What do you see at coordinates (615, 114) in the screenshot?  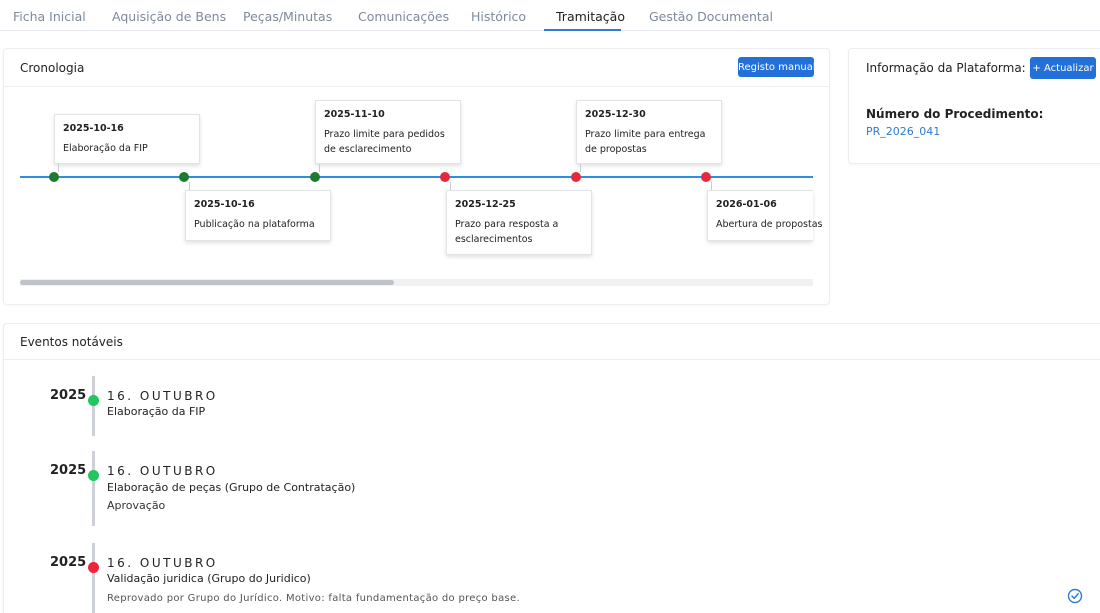 I see `timeline-event-date: 2025-12-30` at bounding box center [615, 114].